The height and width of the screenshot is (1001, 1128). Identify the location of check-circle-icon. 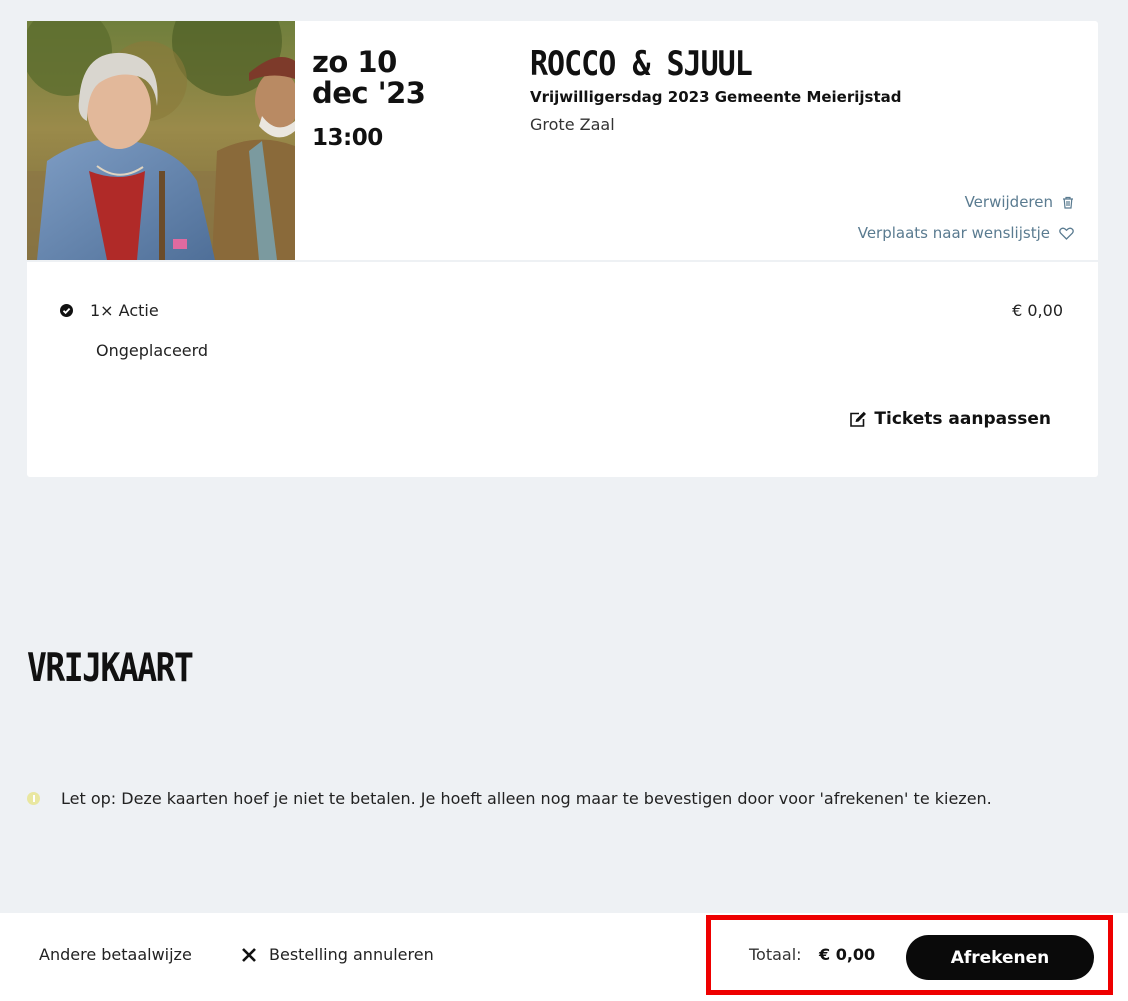
(66, 310).